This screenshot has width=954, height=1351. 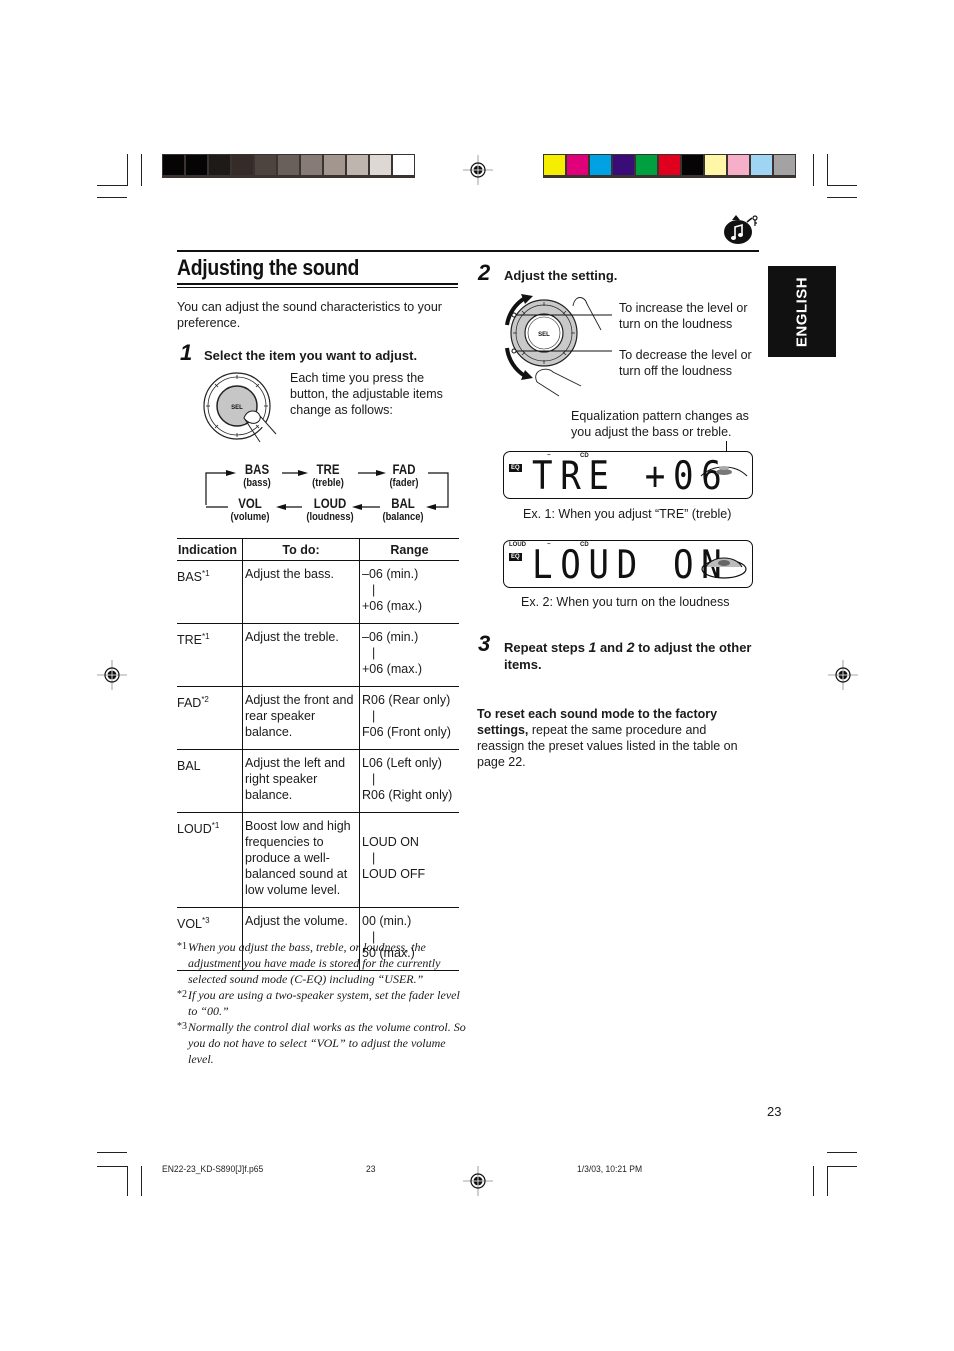 I want to click on todo-cell: Adjust the treble., so click(x=301, y=655).